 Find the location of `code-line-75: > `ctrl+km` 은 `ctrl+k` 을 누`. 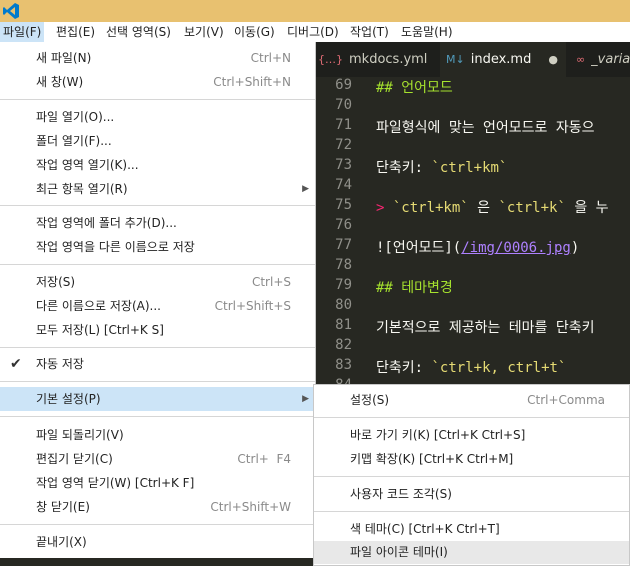

code-line-75: > `ctrl+km` 은 `ctrl+k` 을 누 is located at coordinates (492, 207).